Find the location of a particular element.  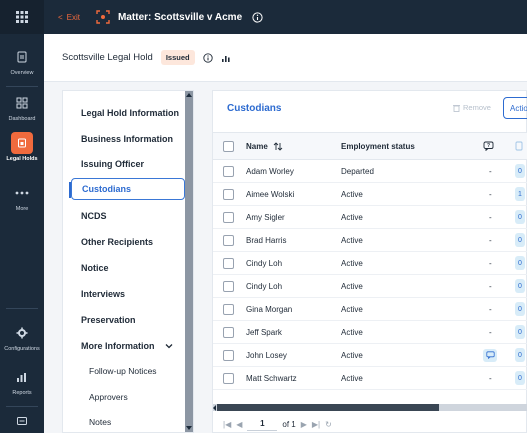

nav-item-more-information: More Information is located at coordinates (128, 346).